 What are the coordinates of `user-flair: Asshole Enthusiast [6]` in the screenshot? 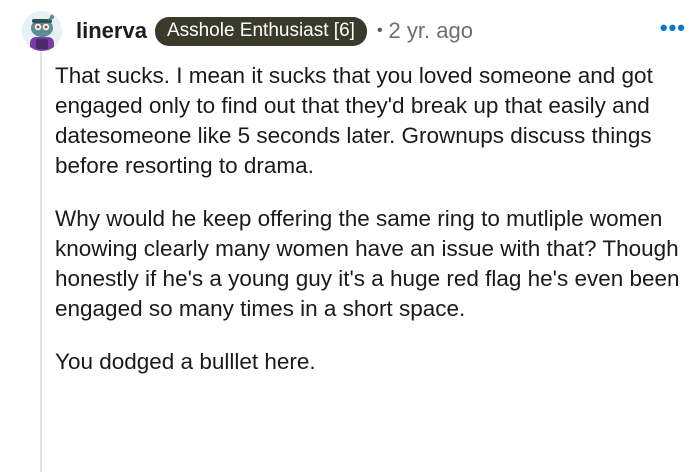 It's located at (260, 31).